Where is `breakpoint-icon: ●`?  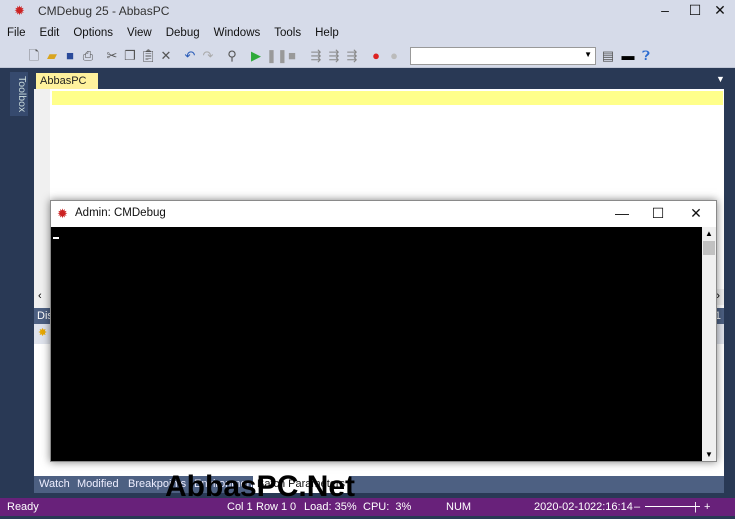 breakpoint-icon: ● is located at coordinates (376, 56).